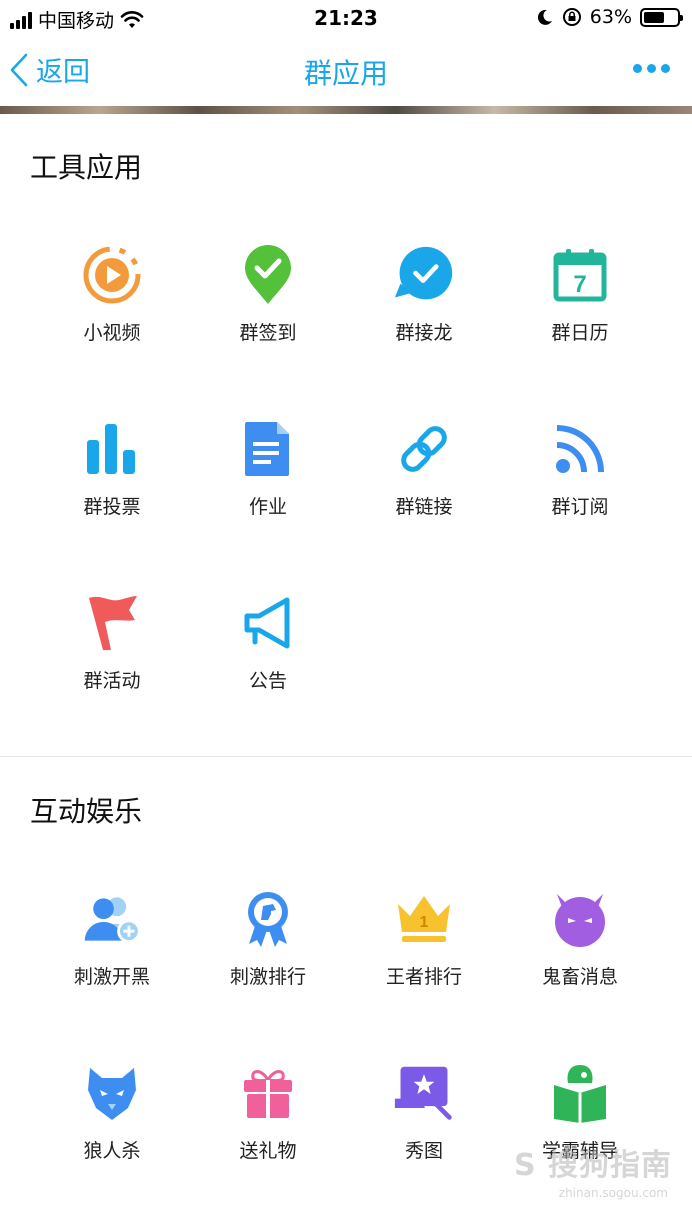 This screenshot has width=692, height=1230. What do you see at coordinates (112, 1151) in the screenshot?
I see `app-label: 狼人杀` at bounding box center [112, 1151].